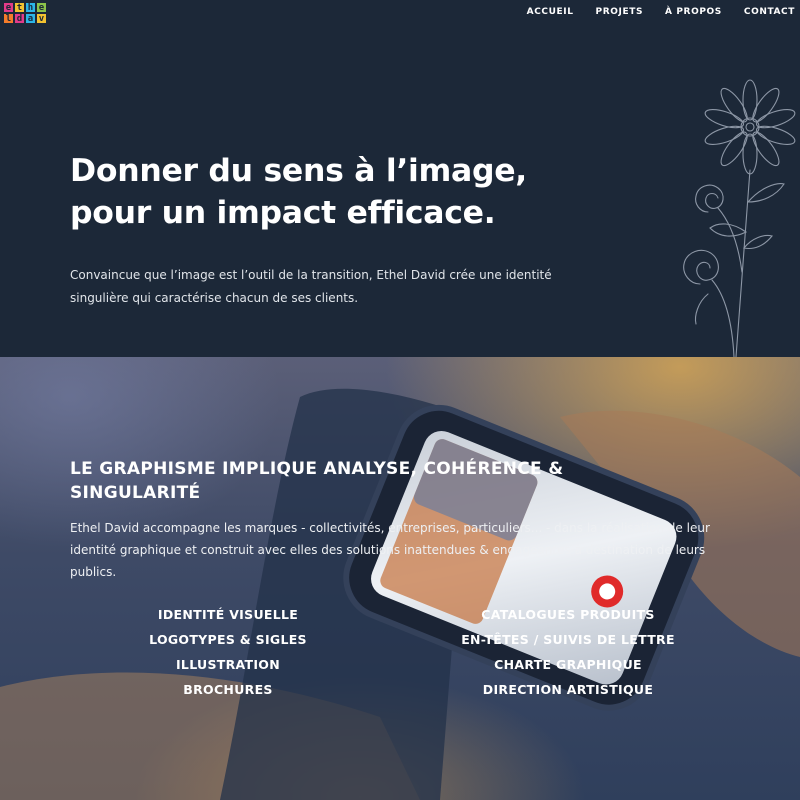  What do you see at coordinates (228, 689) in the screenshot?
I see `service-item: BROCHURES` at bounding box center [228, 689].